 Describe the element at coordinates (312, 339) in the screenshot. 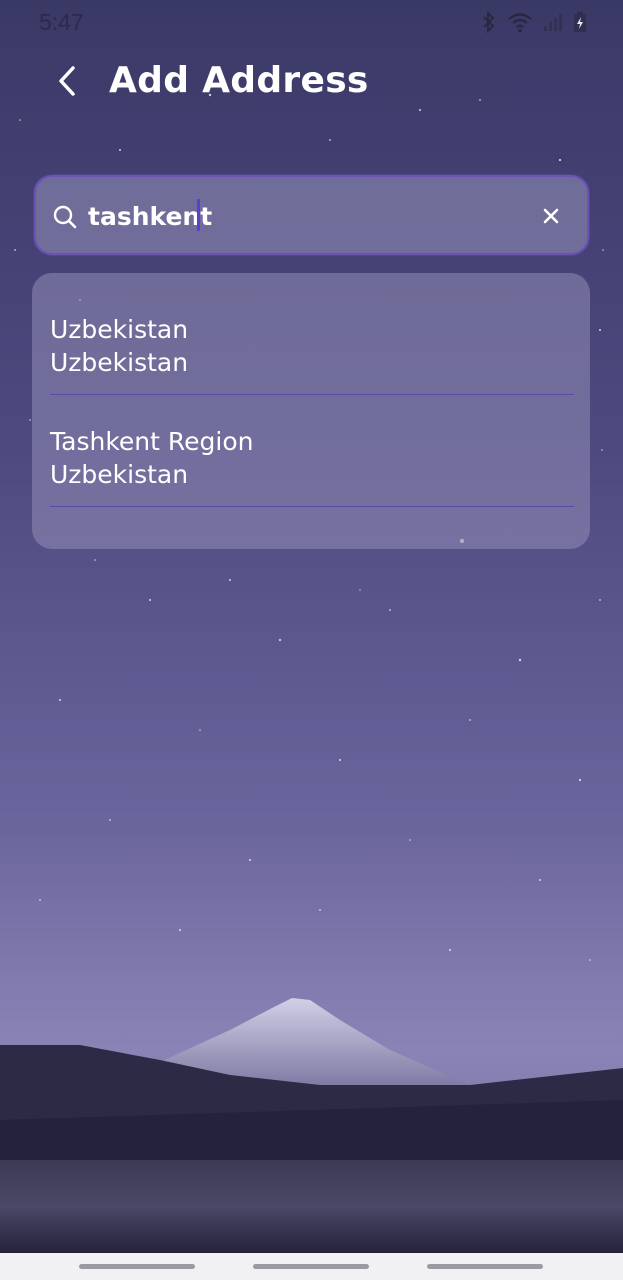

I see `list-item: Uzbekistan Uzbekistan` at that location.